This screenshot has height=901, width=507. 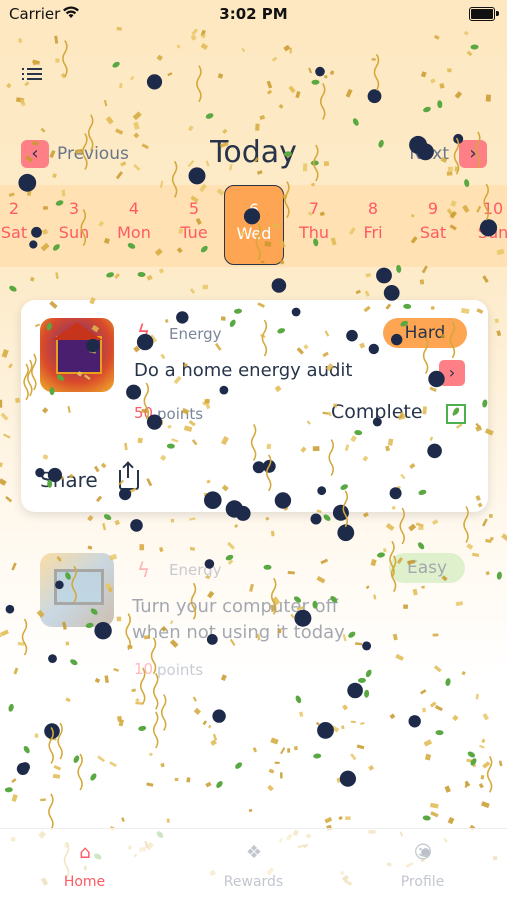 I want to click on task-title-line1: Turn your computer off, so click(x=235, y=606).